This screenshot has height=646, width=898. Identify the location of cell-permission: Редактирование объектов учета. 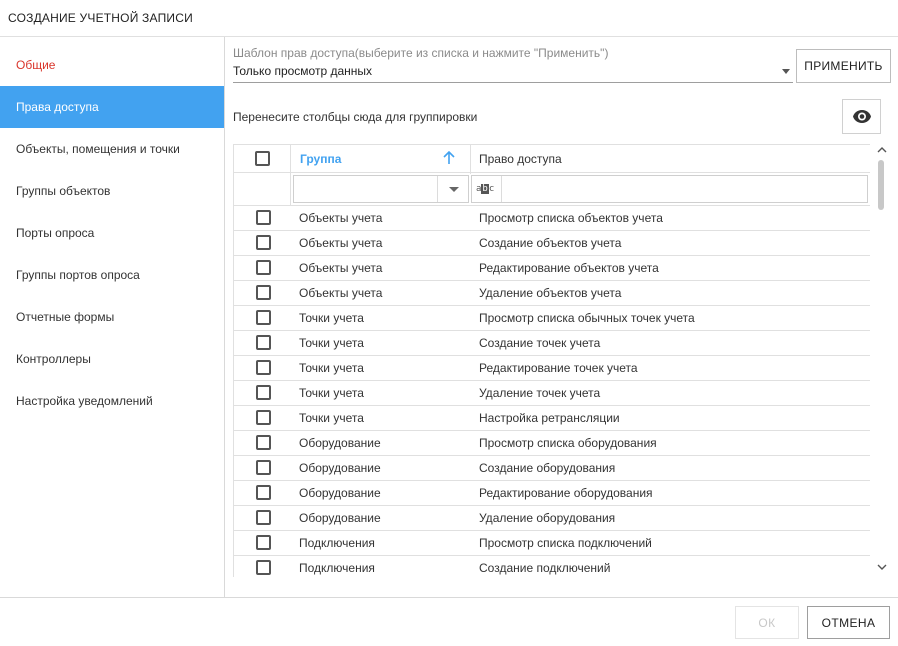
(569, 268).